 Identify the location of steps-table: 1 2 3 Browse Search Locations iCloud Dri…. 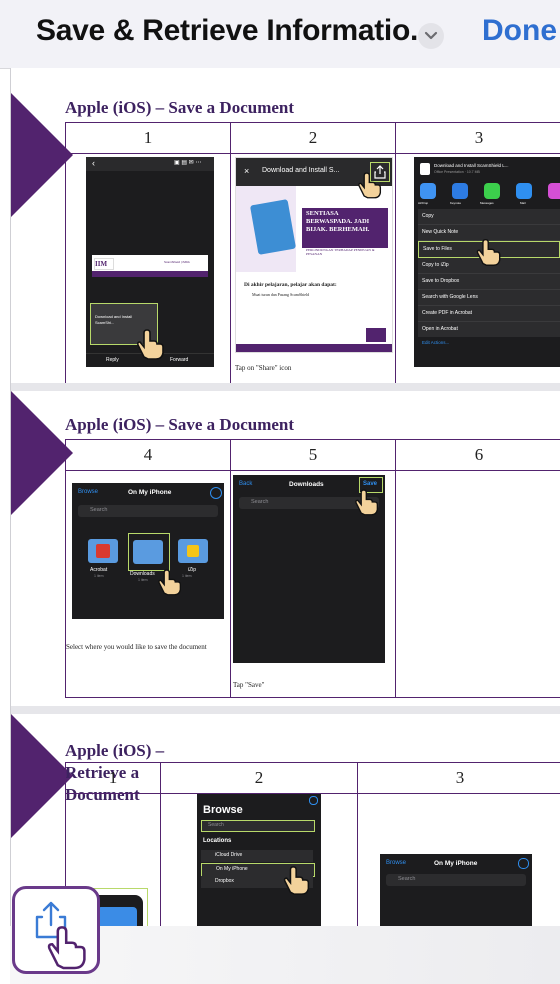
(312, 844).